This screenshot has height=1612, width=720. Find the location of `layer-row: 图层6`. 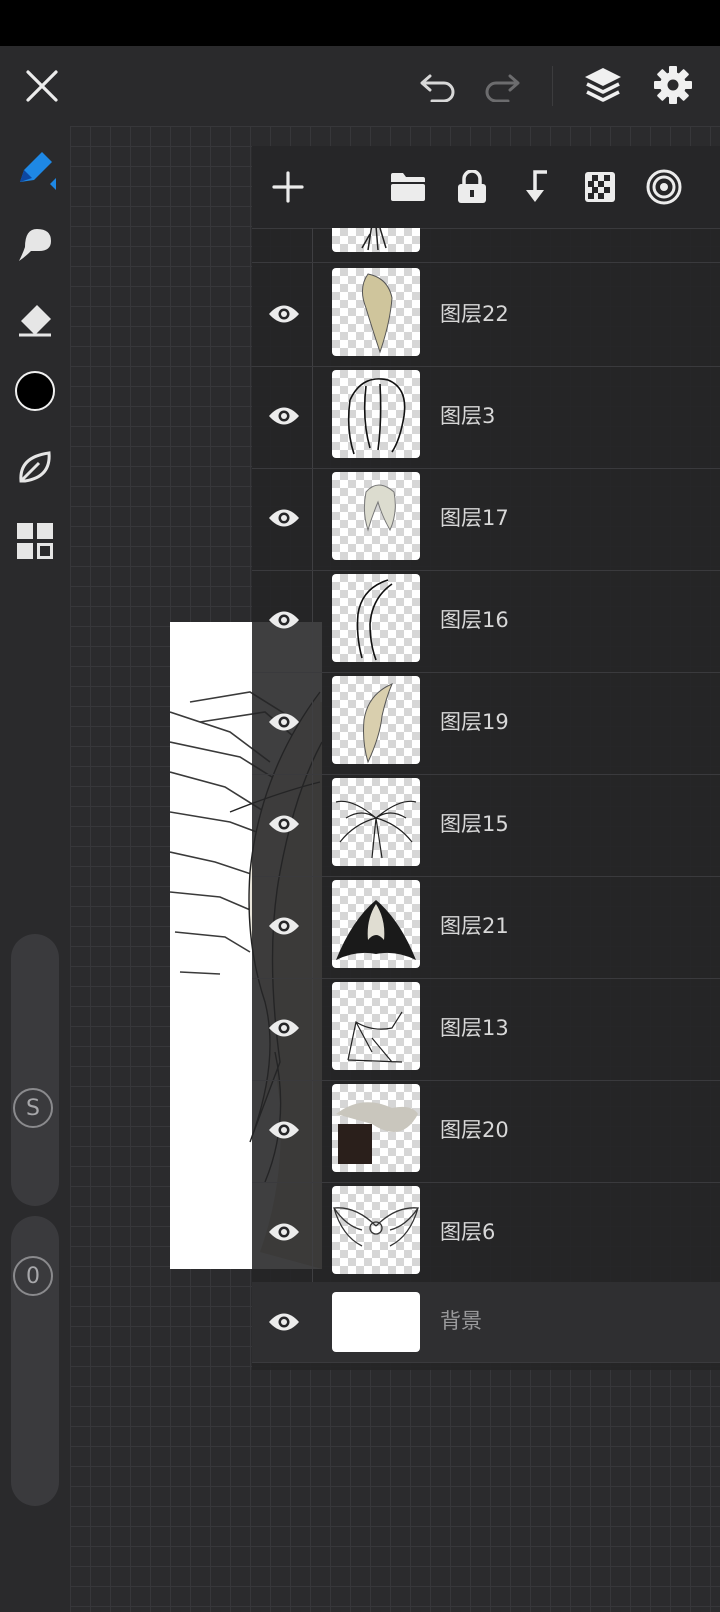

layer-row: 图层6 is located at coordinates (486, 1232).